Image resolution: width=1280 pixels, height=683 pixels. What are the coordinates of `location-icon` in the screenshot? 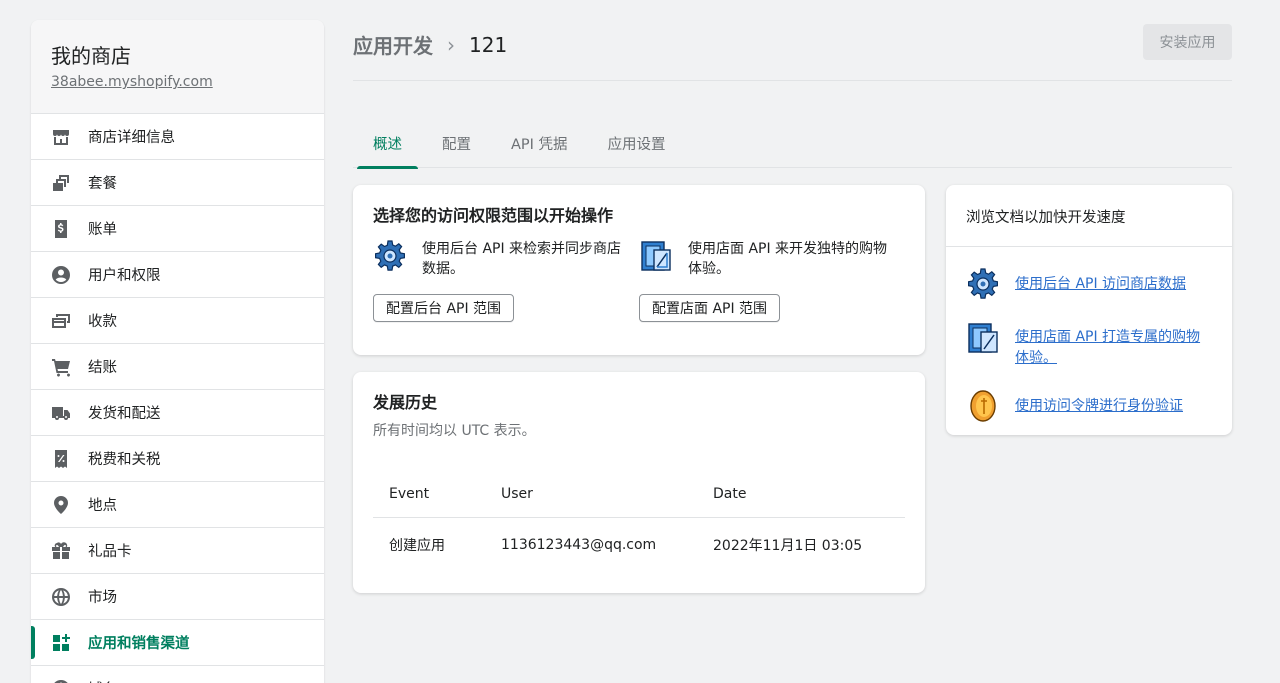 It's located at (61, 505).